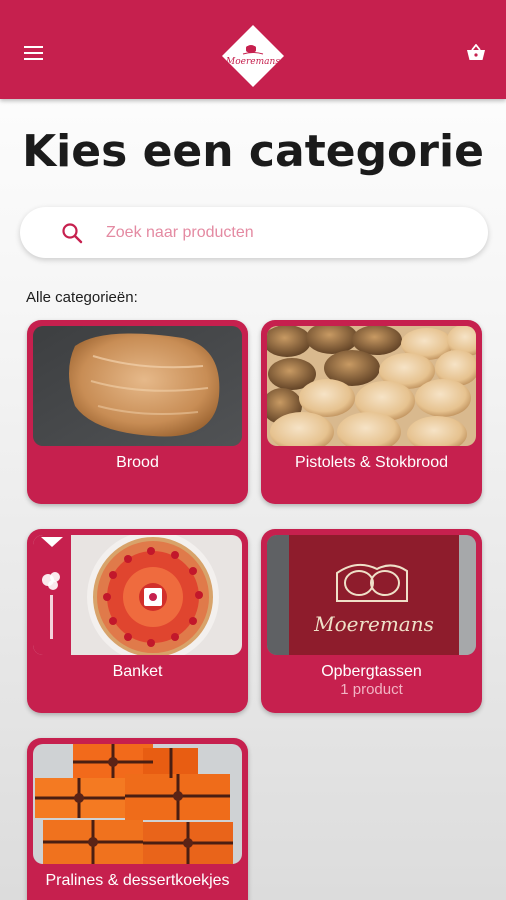  I want to click on hamburger-menu-icon, so click(33, 53).